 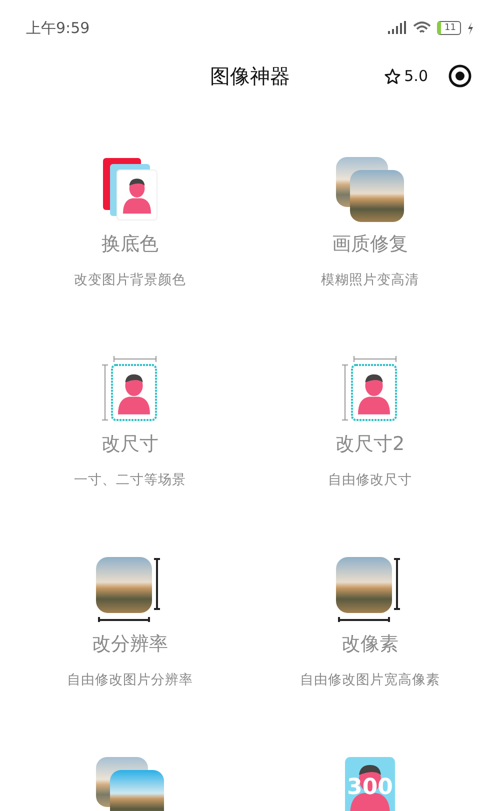 I want to click on tool-description: 模糊照片变高清, so click(x=370, y=280).